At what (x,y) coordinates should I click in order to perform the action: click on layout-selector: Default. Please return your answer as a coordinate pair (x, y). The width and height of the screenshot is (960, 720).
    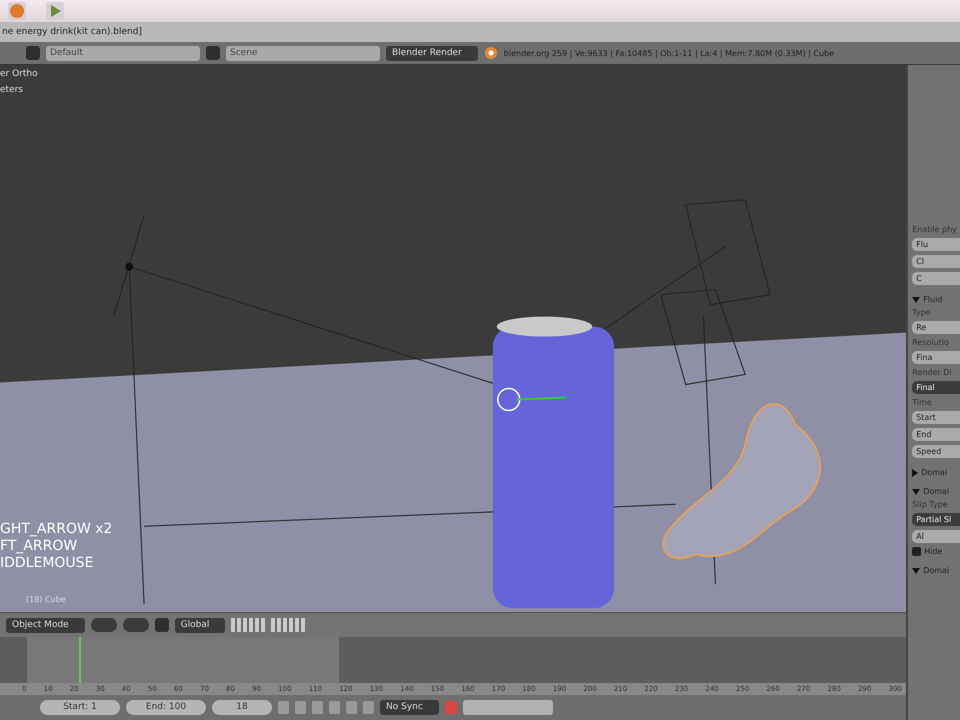
    Looking at the image, I should click on (123, 53).